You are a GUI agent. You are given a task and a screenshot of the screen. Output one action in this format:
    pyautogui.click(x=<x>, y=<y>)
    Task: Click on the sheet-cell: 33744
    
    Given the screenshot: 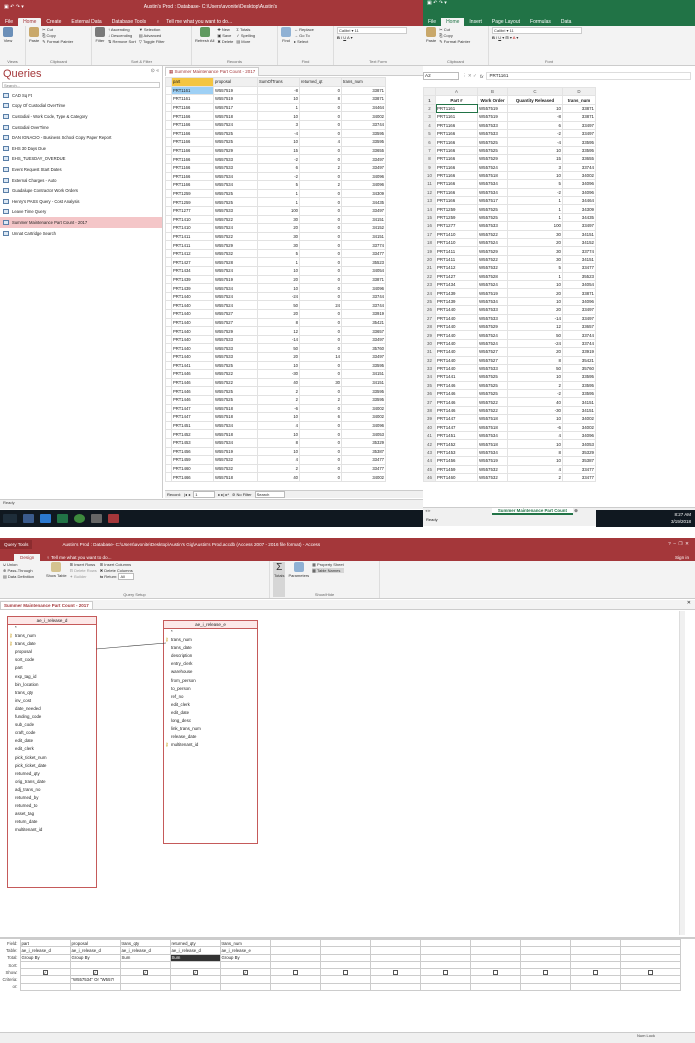 What is the action you would take?
    pyautogui.click(x=579, y=335)
    